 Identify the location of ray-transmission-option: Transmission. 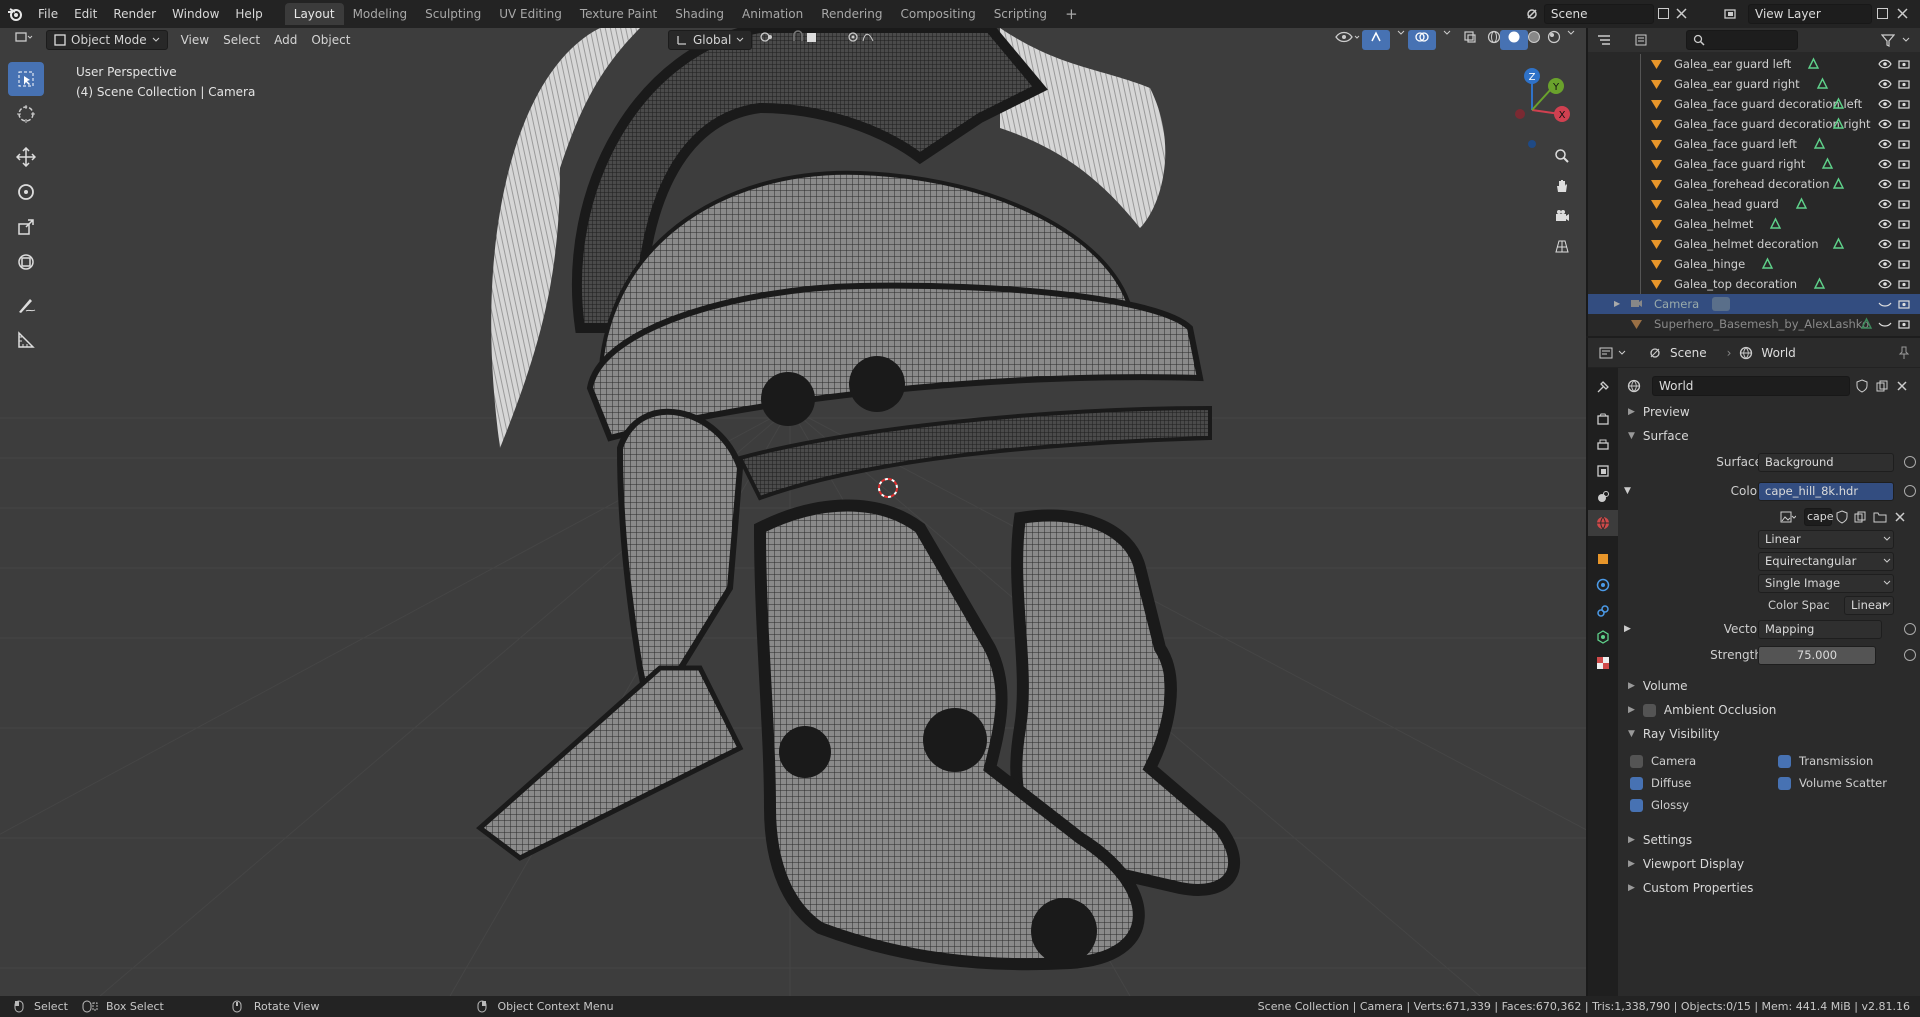
(1825, 761).